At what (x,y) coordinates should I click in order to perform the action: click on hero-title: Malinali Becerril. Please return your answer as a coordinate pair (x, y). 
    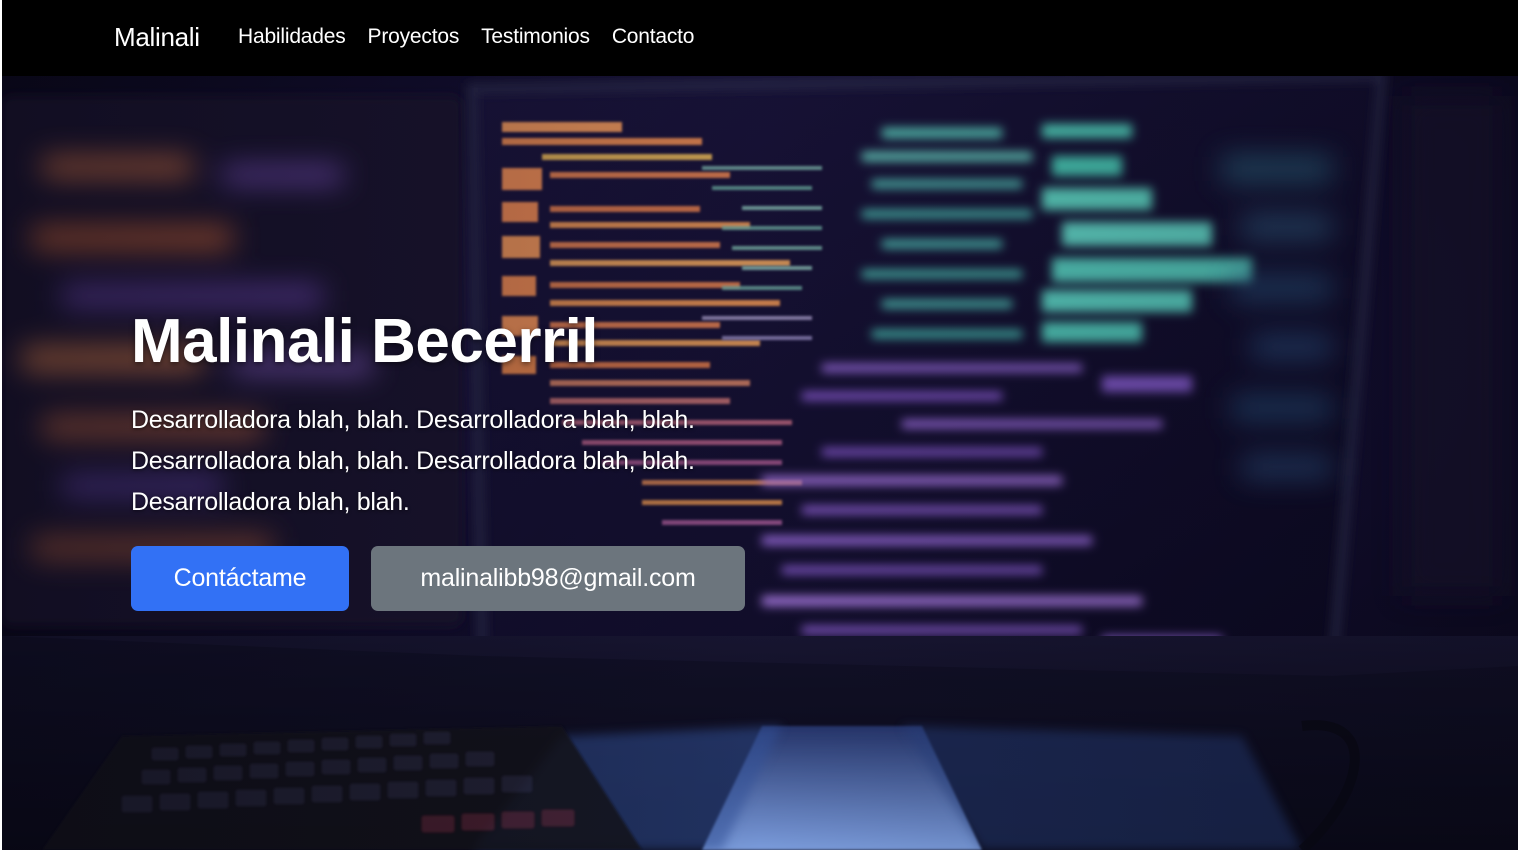
    Looking at the image, I should click on (365, 341).